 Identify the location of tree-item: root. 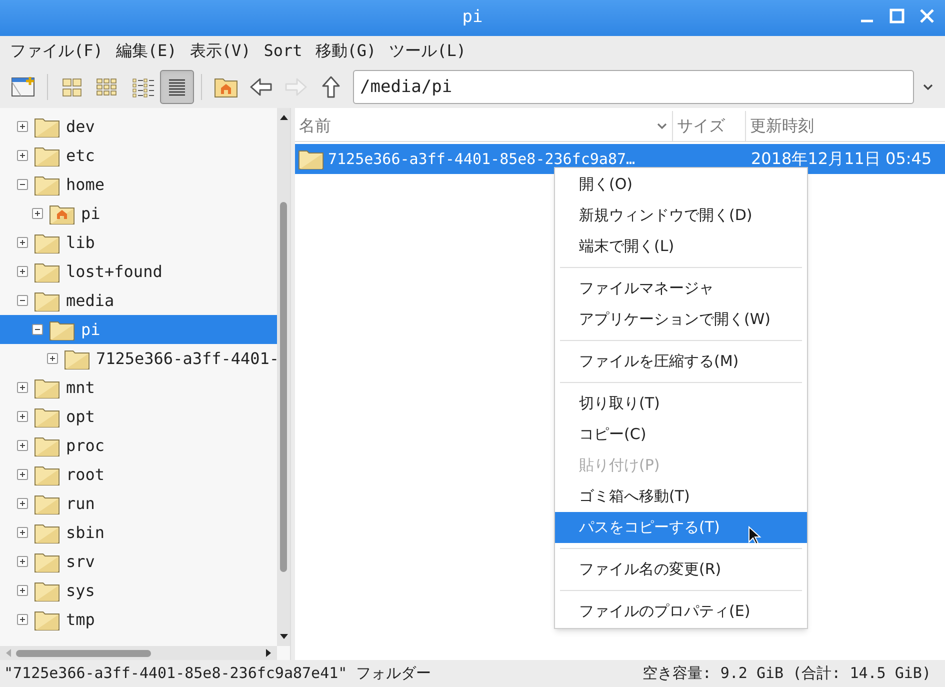
(138, 474).